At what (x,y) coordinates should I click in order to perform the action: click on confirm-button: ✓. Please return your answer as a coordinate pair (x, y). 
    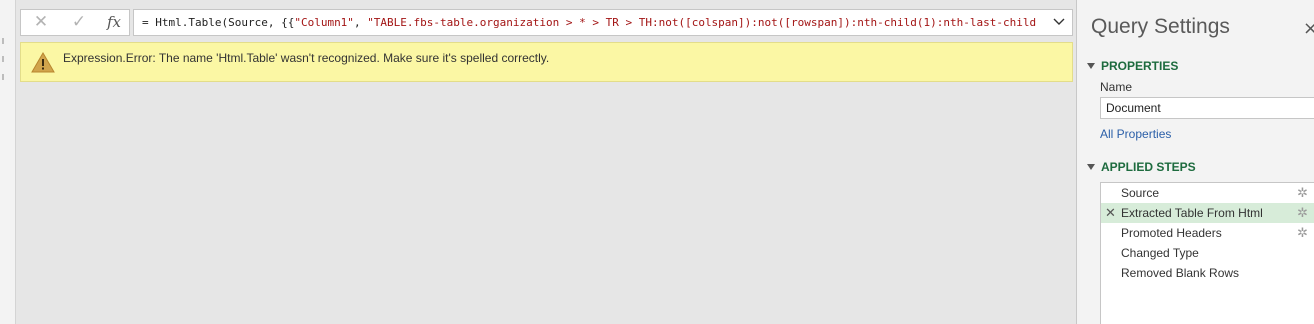
    Looking at the image, I should click on (79, 22).